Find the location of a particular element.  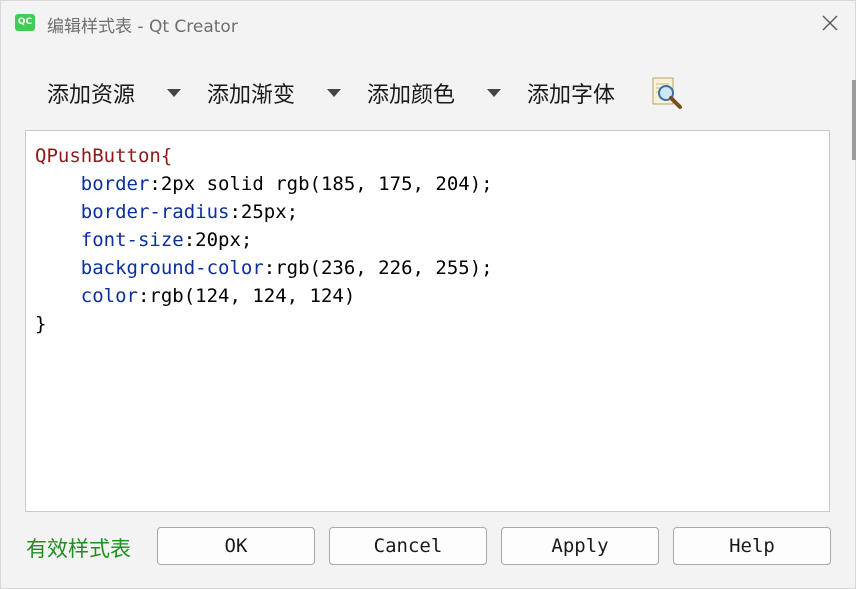

add-color-dropdown-arrow-icon is located at coordinates (494, 93).